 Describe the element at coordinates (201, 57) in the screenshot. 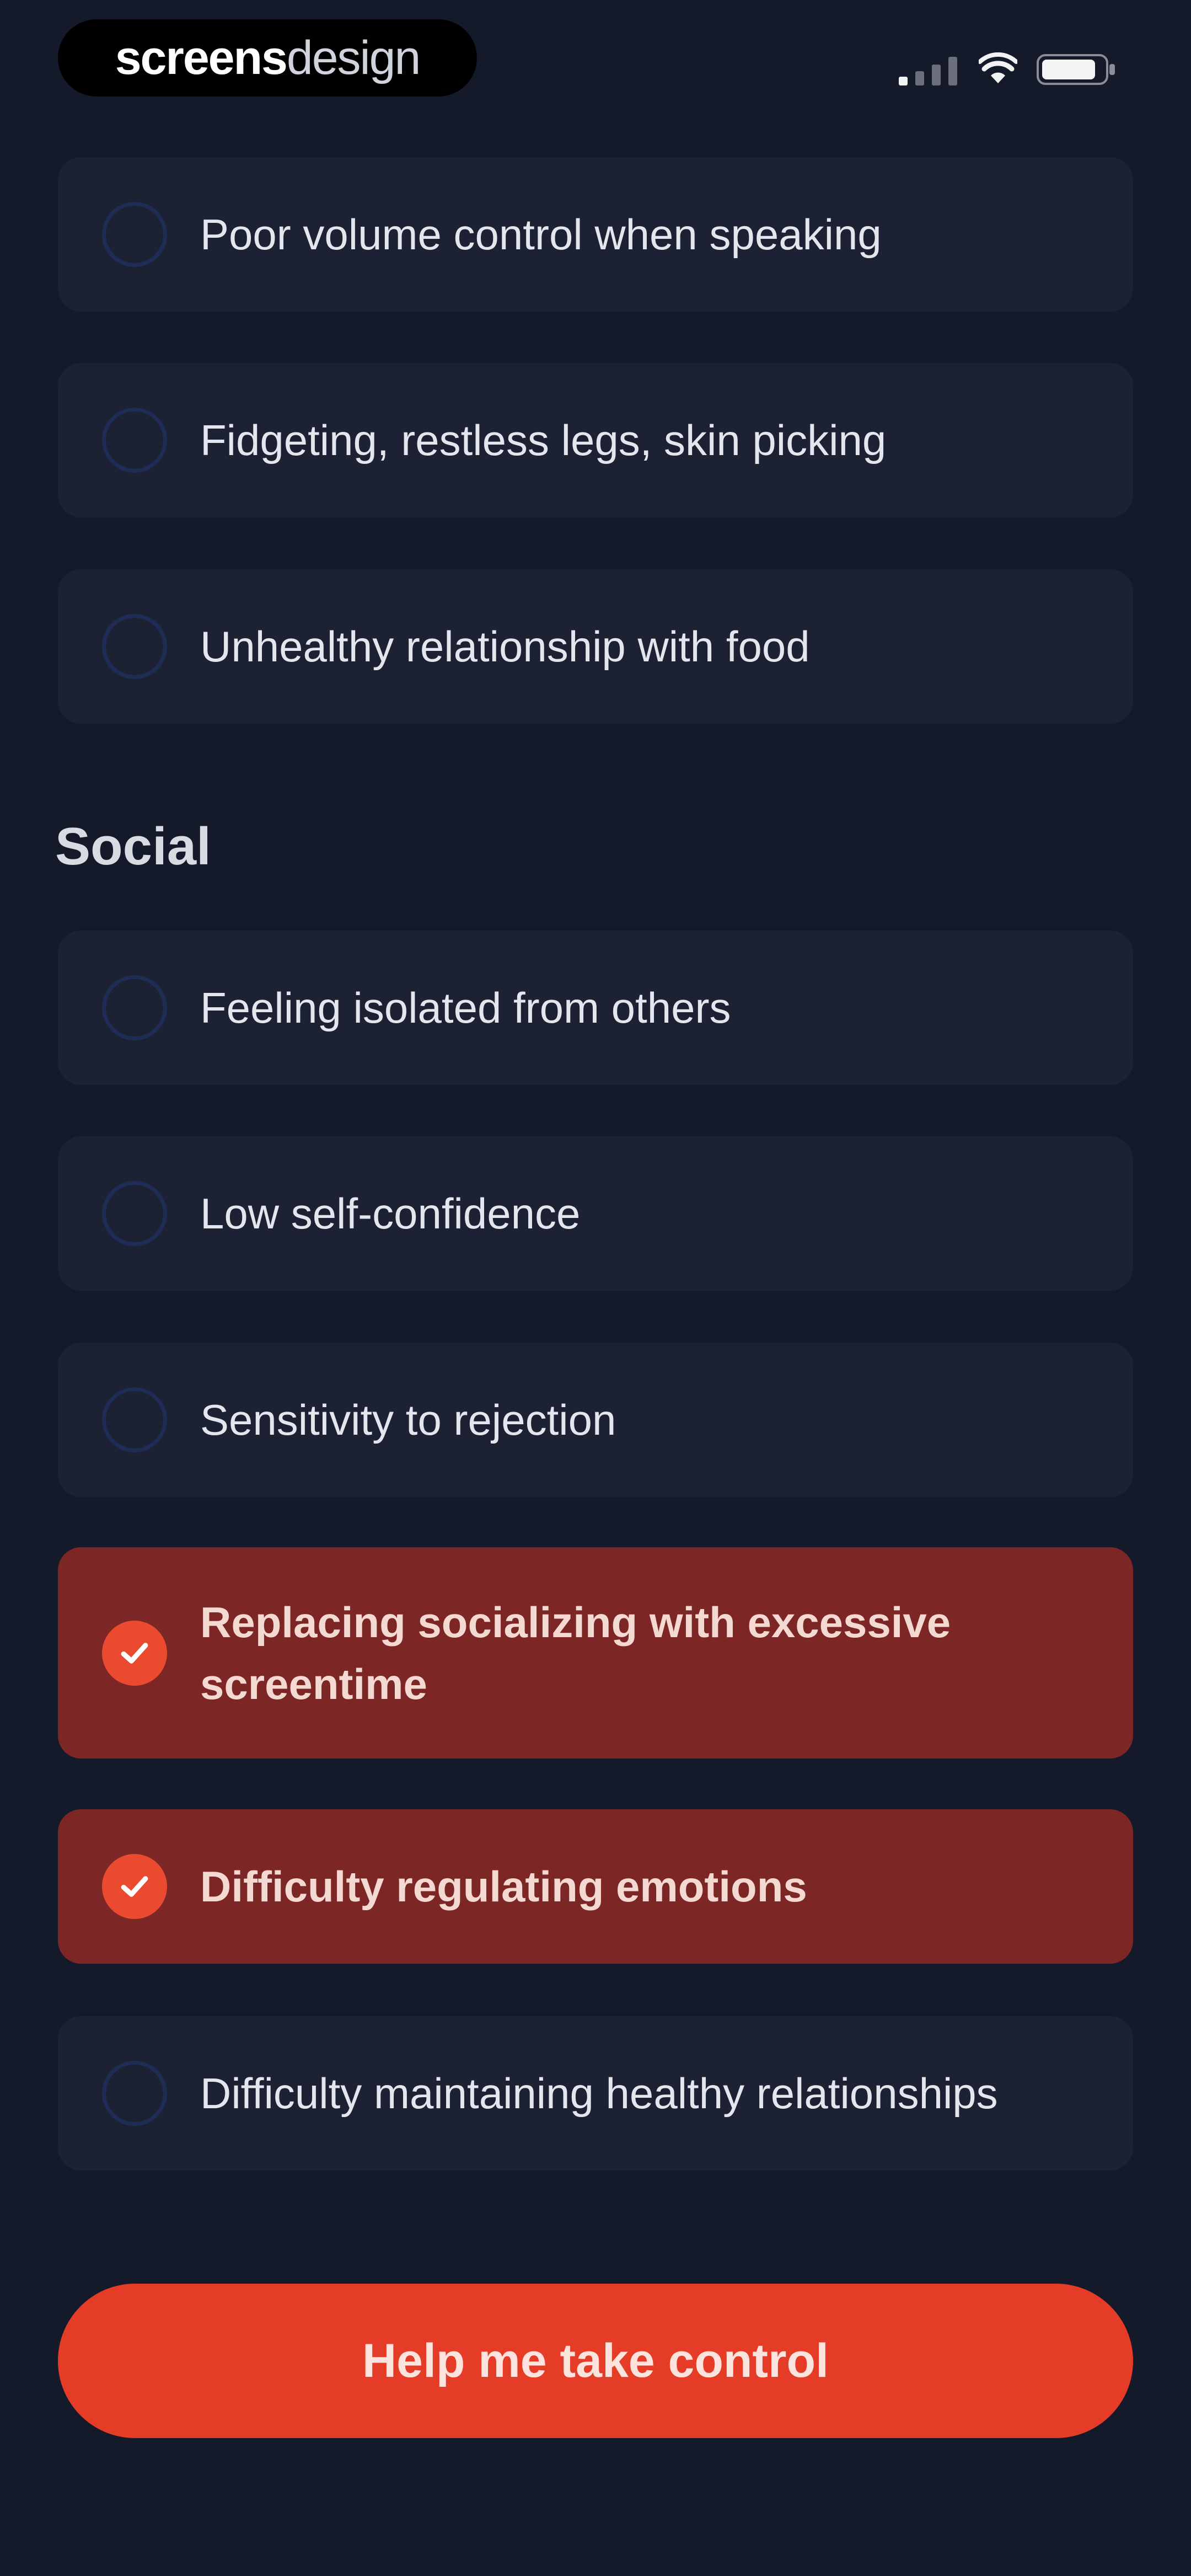

I see `brand-primary: screens` at that location.